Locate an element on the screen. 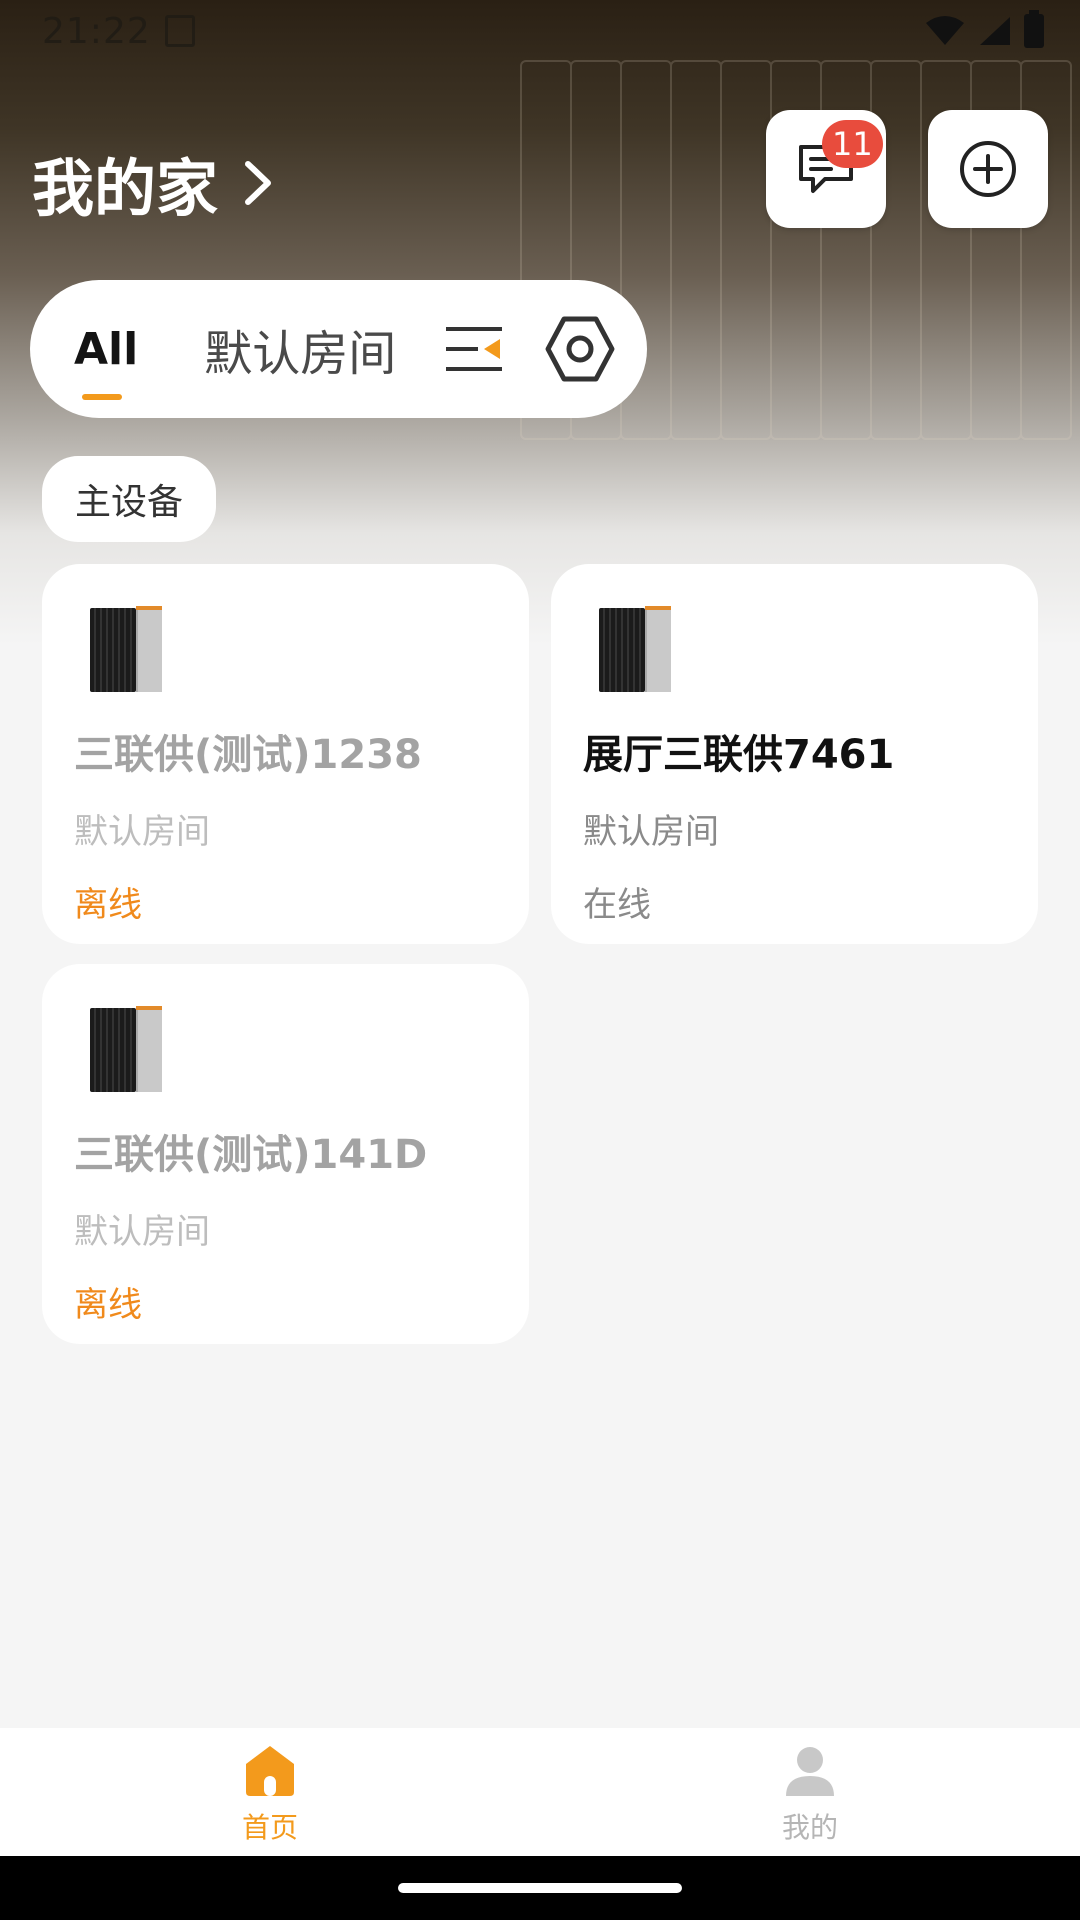 This screenshot has height=1920, width=1080. user-icon is located at coordinates (810, 1771).